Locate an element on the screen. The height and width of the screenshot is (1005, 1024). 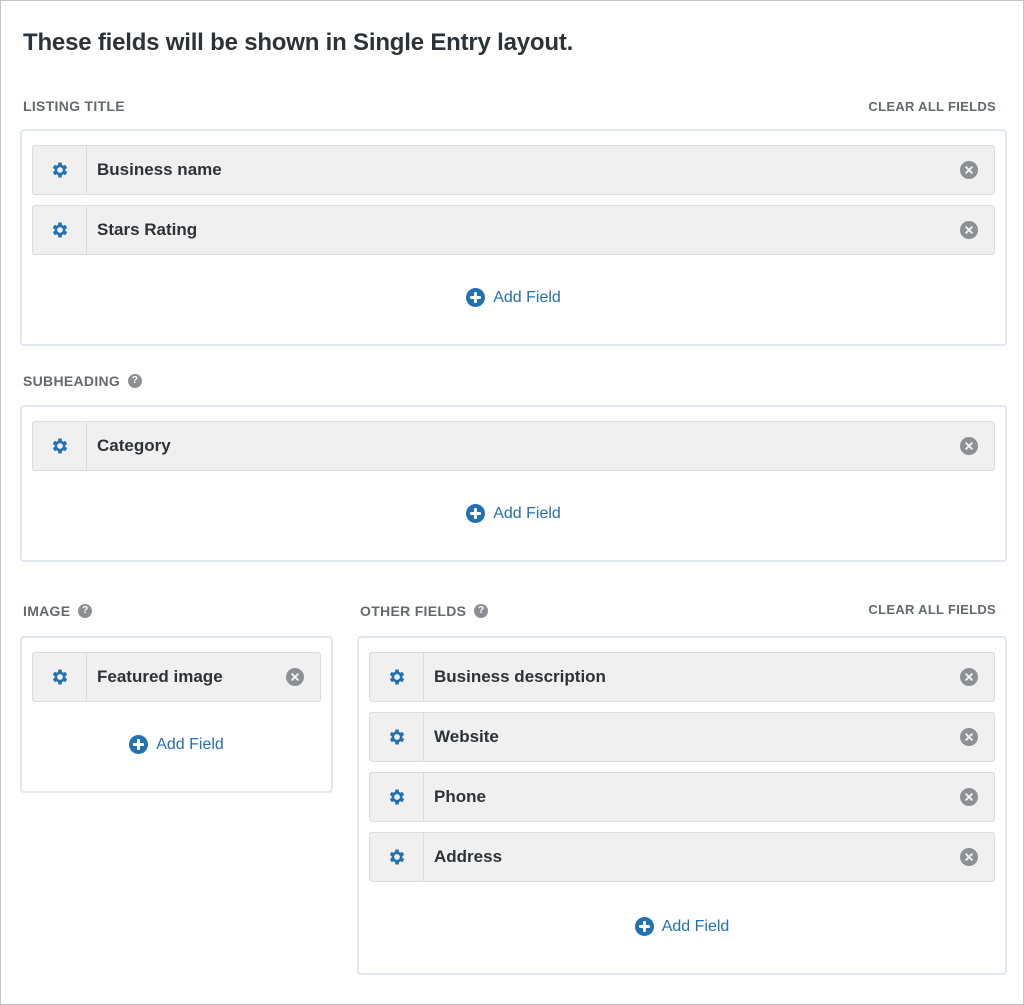
add-field-button-image: Add Field is located at coordinates (176, 744).